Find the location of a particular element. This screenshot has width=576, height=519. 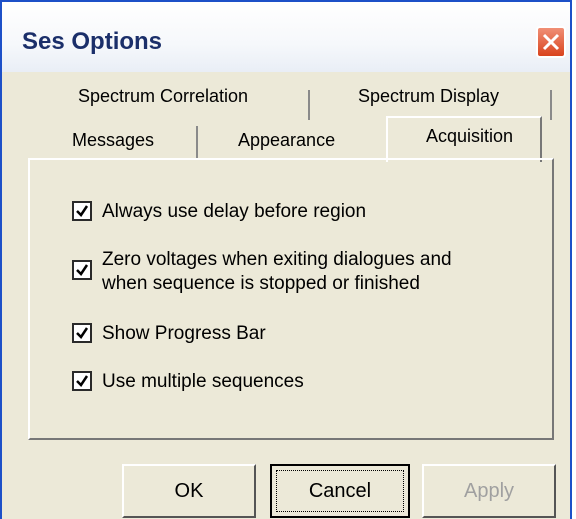

title-bar: Ses Options is located at coordinates (286, 37).